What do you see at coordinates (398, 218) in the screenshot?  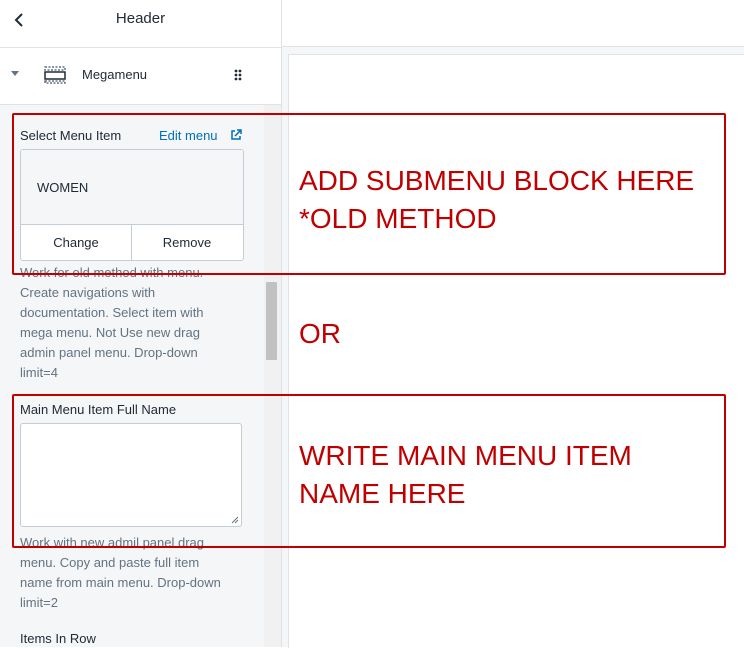 I see `annotation-text-top-2: *OLD METHOD` at bounding box center [398, 218].